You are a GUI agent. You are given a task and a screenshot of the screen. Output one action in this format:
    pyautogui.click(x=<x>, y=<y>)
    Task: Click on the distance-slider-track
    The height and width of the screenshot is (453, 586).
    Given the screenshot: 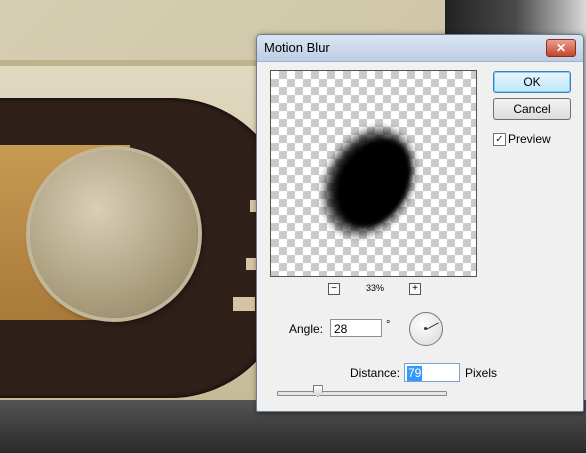 What is the action you would take?
    pyautogui.click(x=362, y=393)
    